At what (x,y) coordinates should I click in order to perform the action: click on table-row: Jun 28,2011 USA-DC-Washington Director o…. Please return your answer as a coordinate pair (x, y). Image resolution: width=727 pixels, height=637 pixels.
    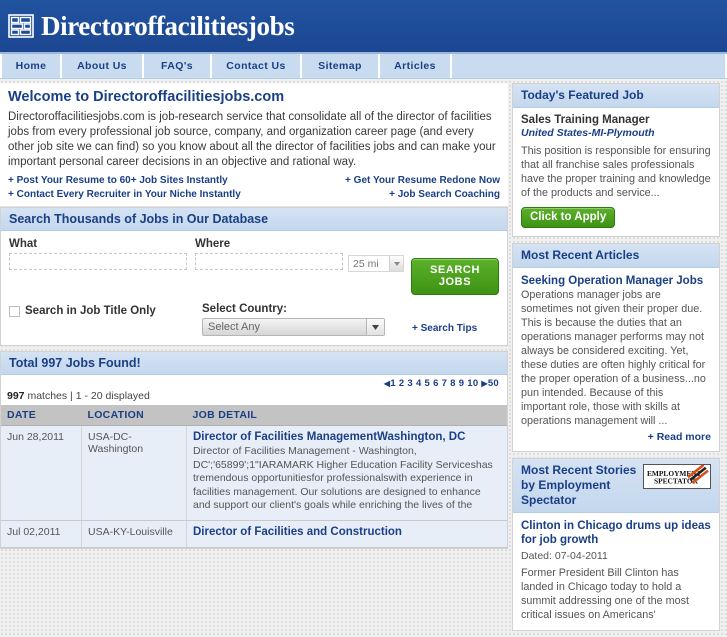
    Looking at the image, I should click on (254, 473).